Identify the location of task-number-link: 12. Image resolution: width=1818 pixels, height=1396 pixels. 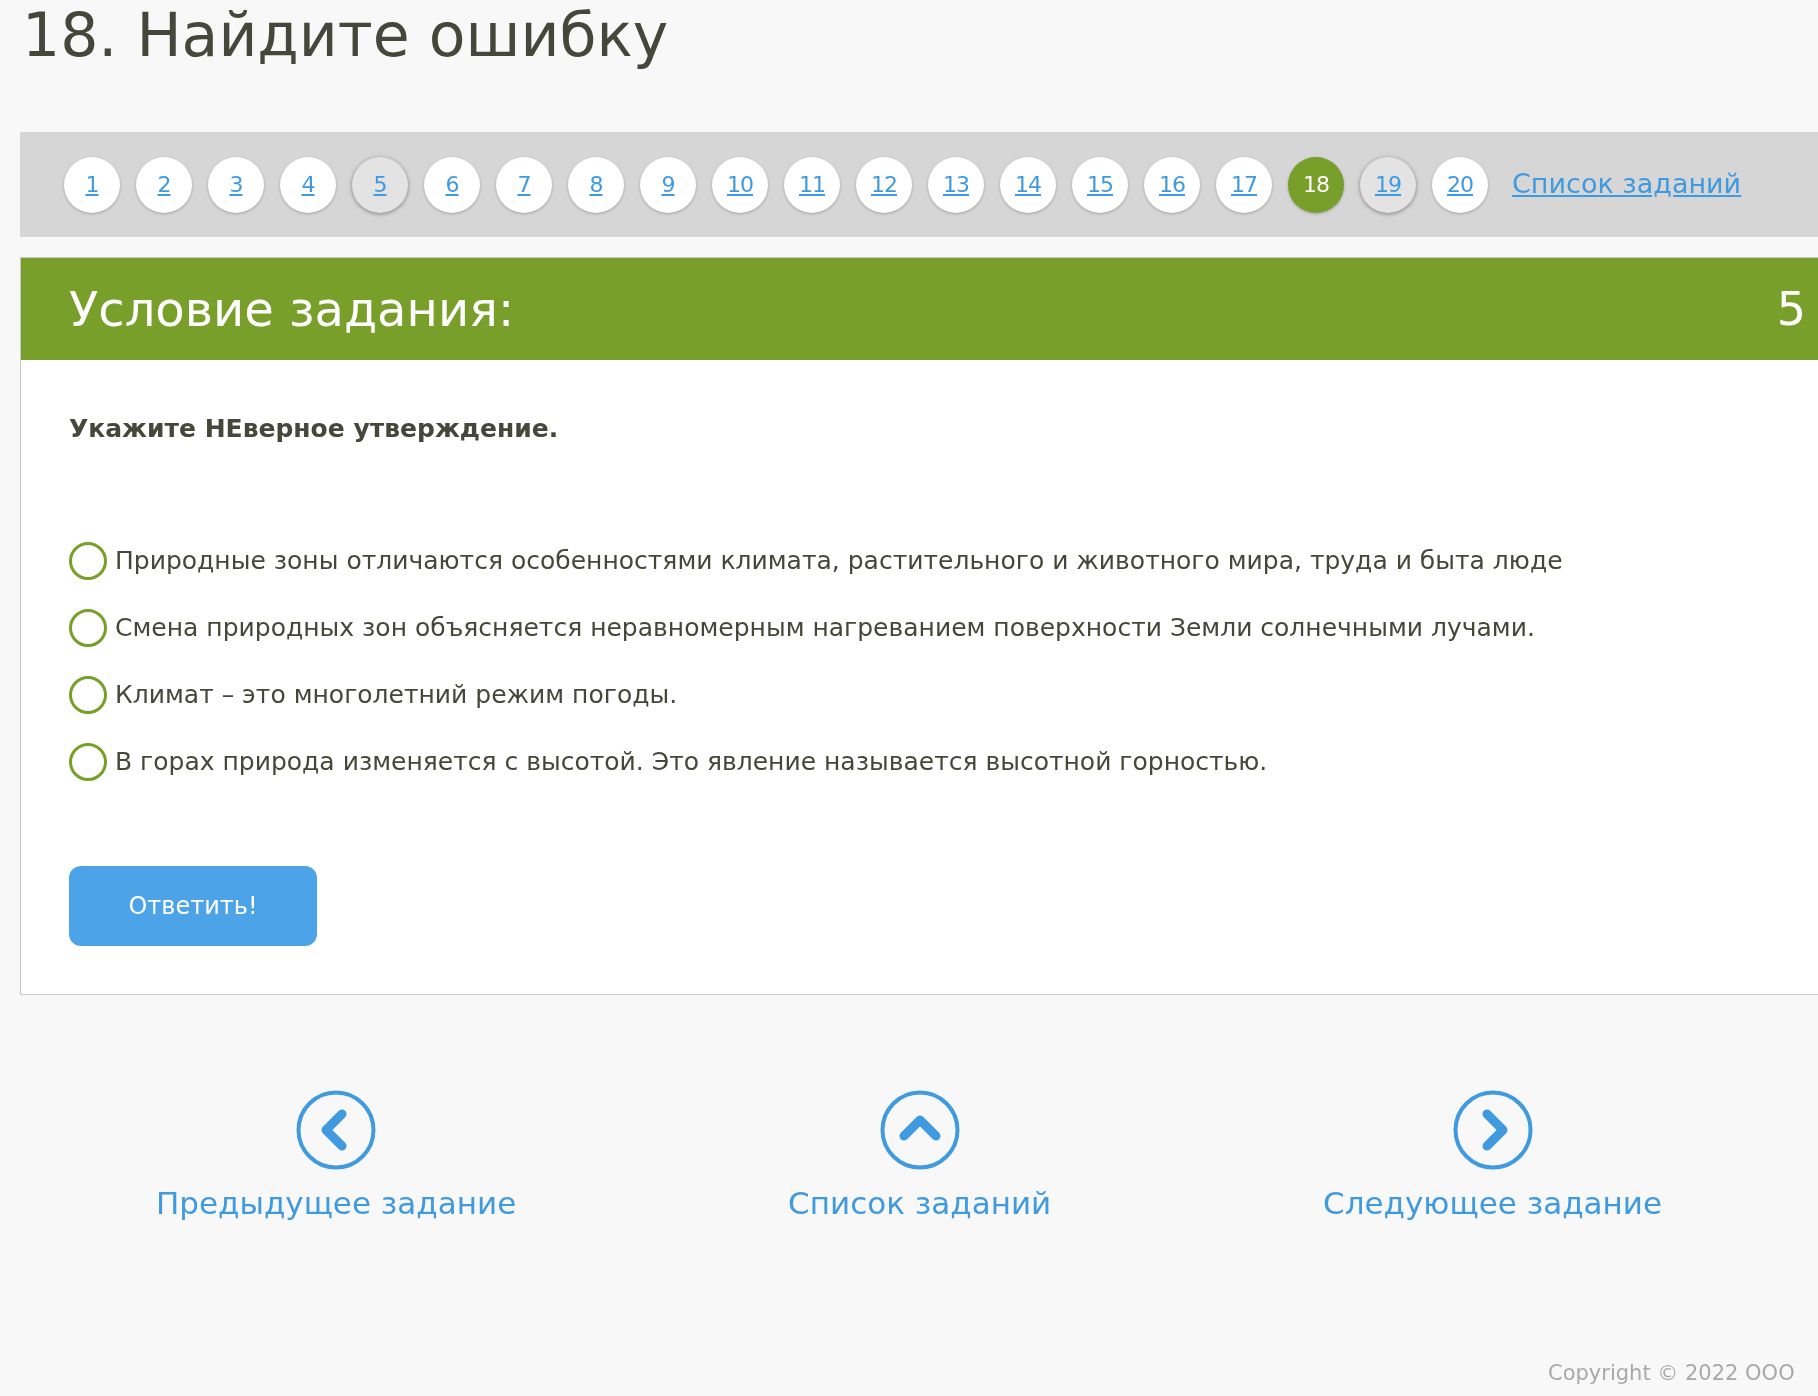
(884, 184).